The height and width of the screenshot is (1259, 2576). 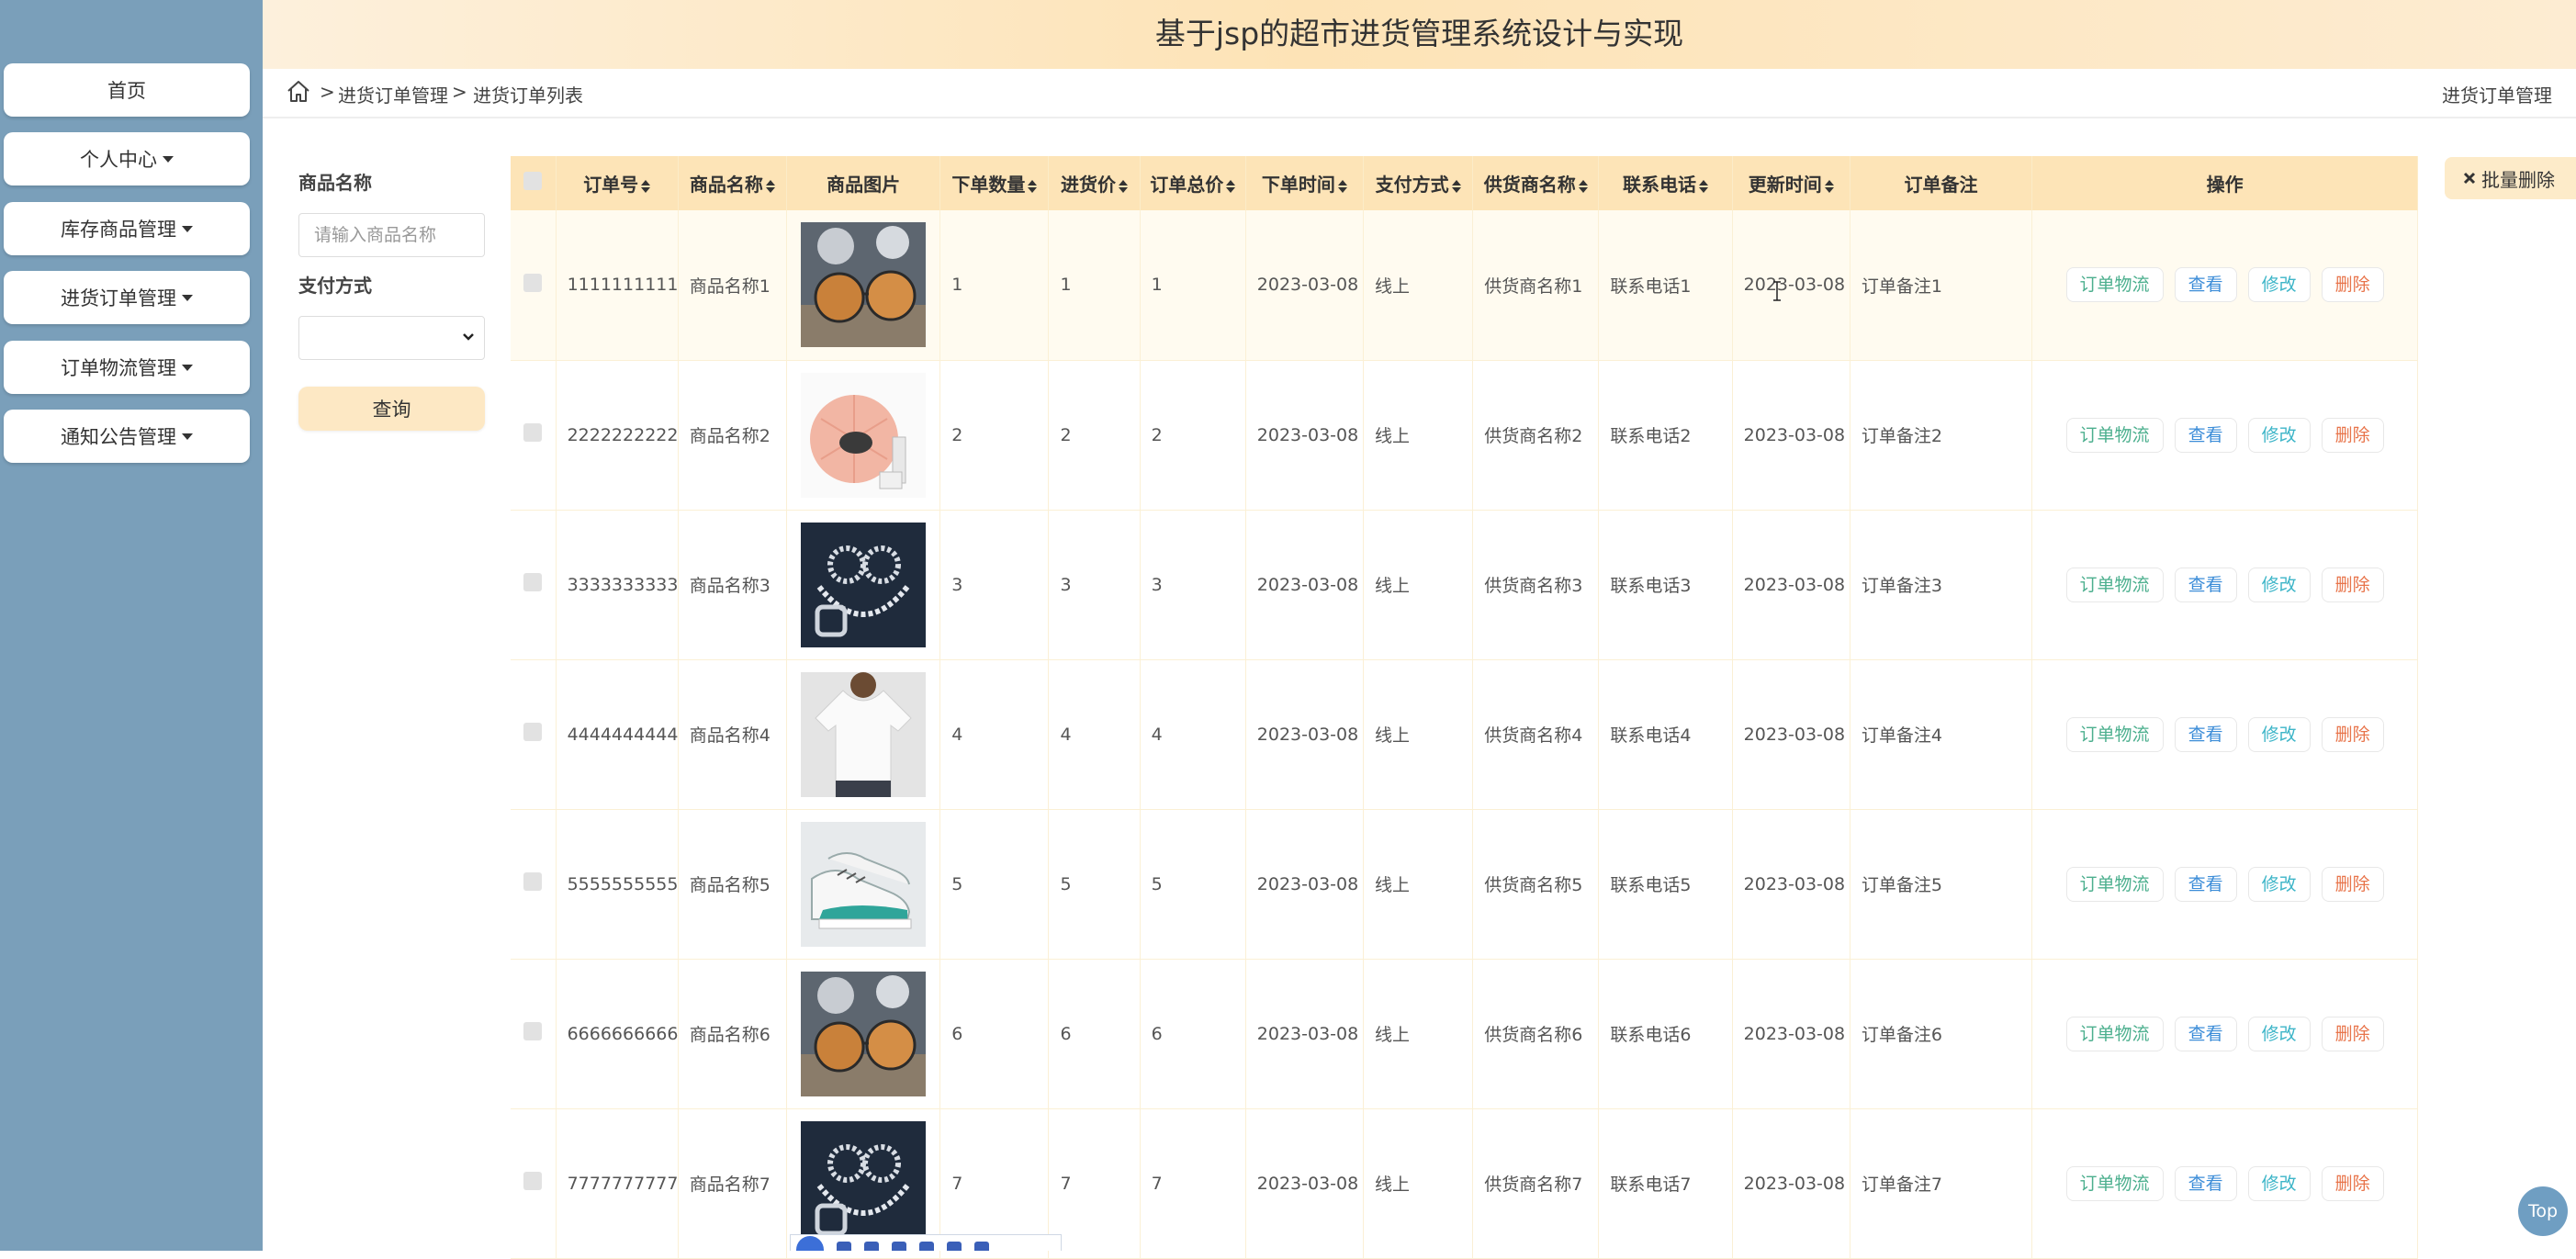 I want to click on cell-actions: 订单物流 查看 修改 删除, so click(x=2224, y=435).